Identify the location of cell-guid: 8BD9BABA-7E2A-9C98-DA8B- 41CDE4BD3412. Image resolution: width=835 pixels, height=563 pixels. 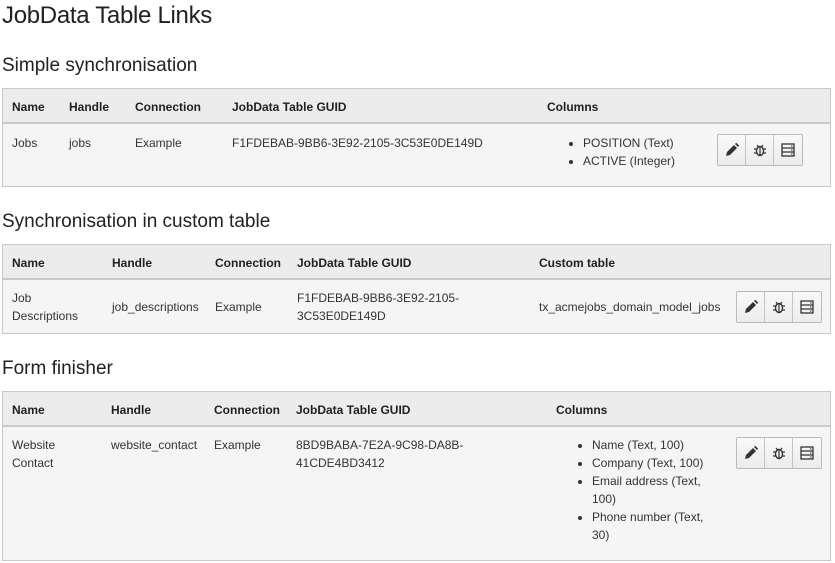
(379, 454).